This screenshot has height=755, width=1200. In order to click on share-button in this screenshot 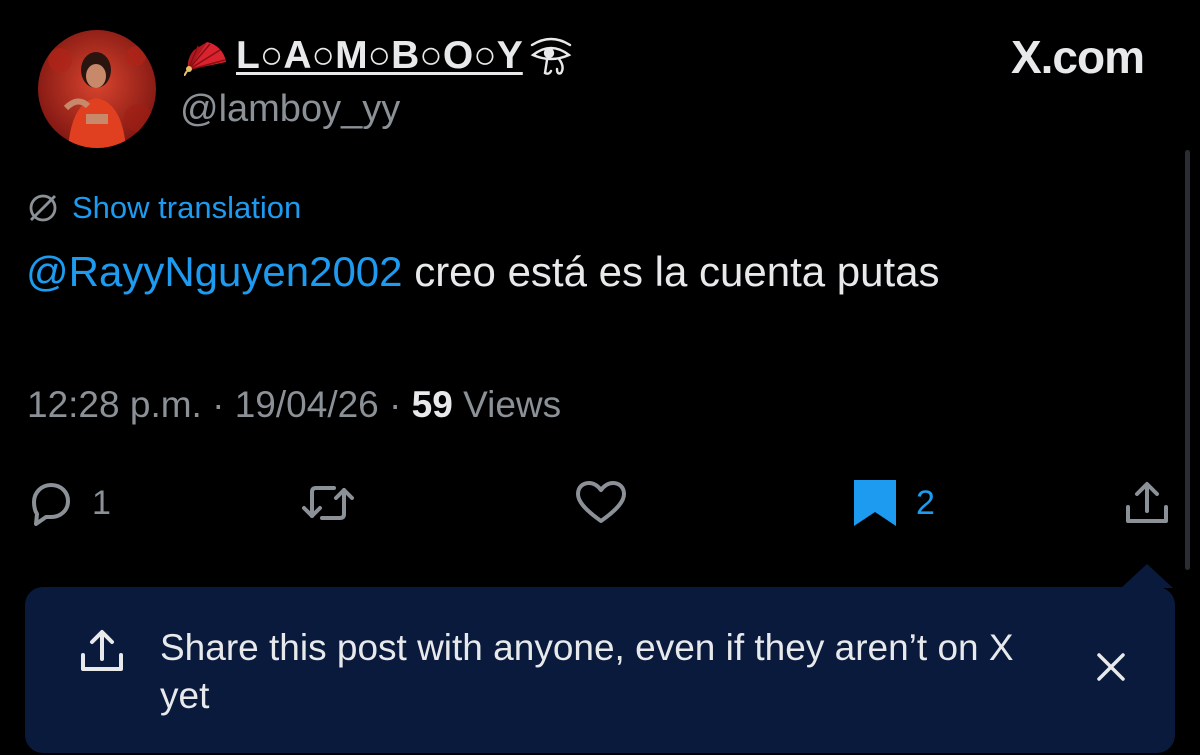, I will do `click(1147, 503)`.